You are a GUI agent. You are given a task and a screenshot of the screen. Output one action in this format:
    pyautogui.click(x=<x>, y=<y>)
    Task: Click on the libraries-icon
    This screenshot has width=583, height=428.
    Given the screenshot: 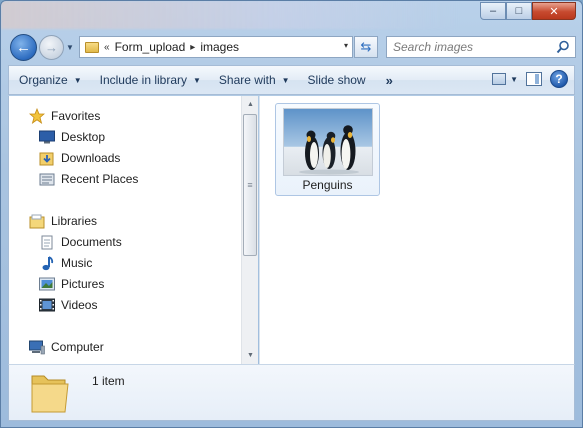 What is the action you would take?
    pyautogui.click(x=37, y=221)
    